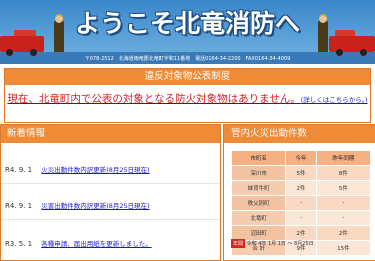  Describe the element at coordinates (95, 206) in the screenshot. I see `news-link: 災害出動件数内訳更新(8月25日現在)` at that location.